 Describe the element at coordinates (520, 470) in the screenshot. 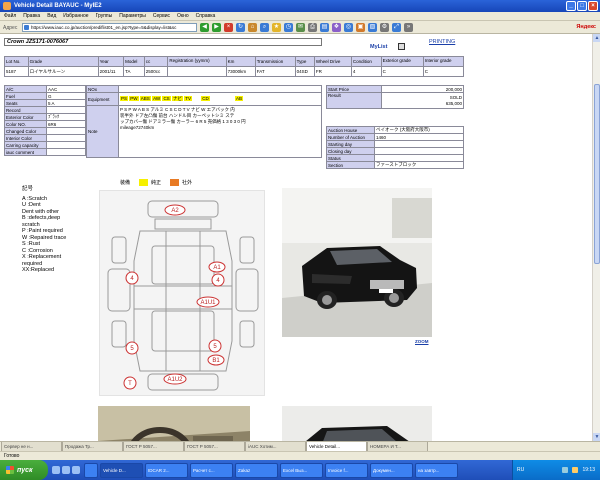

I see `language-indicator: RU` at that location.